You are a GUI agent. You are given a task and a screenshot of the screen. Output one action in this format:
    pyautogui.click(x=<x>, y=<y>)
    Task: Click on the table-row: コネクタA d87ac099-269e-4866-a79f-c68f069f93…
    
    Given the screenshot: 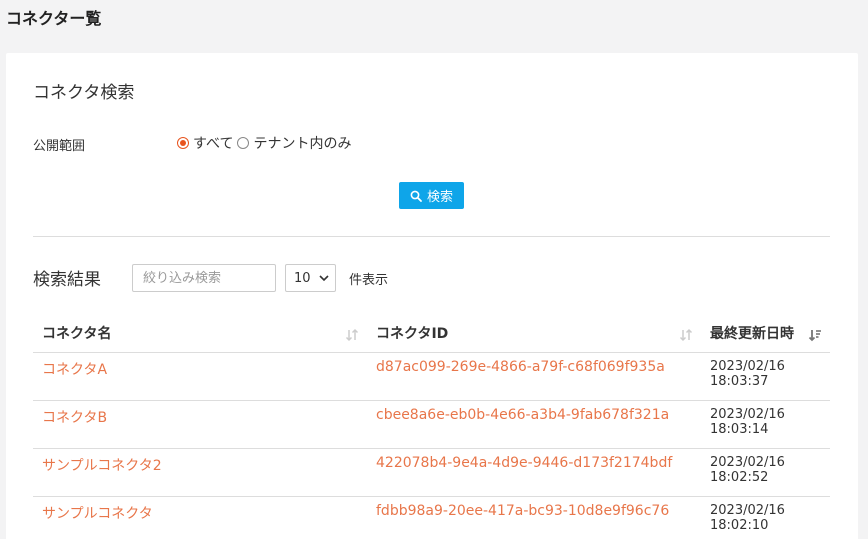 What is the action you would take?
    pyautogui.click(x=431, y=376)
    